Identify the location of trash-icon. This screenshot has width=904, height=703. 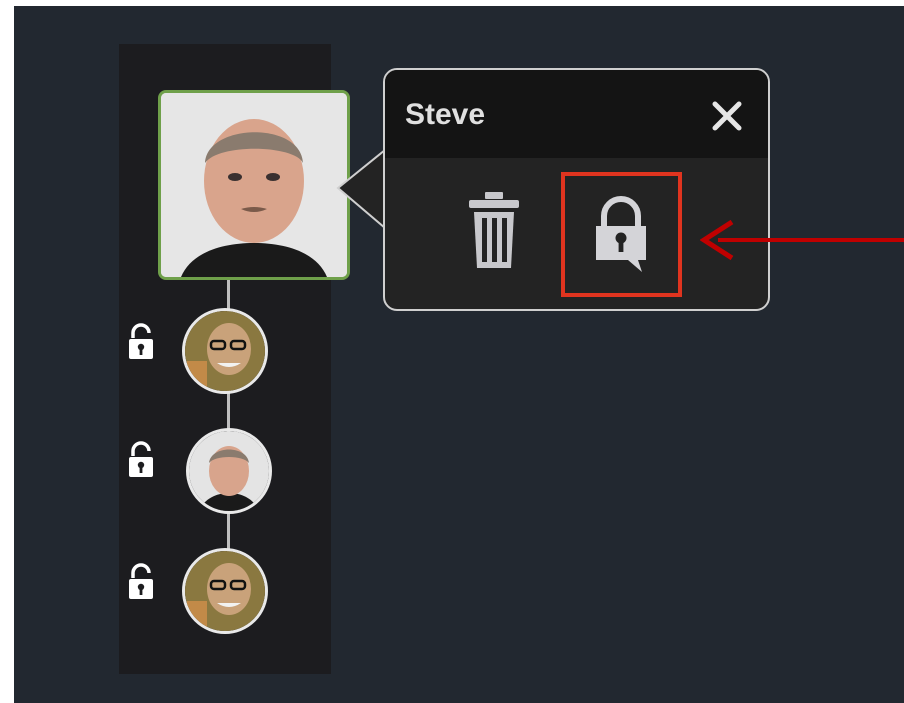
(494, 230).